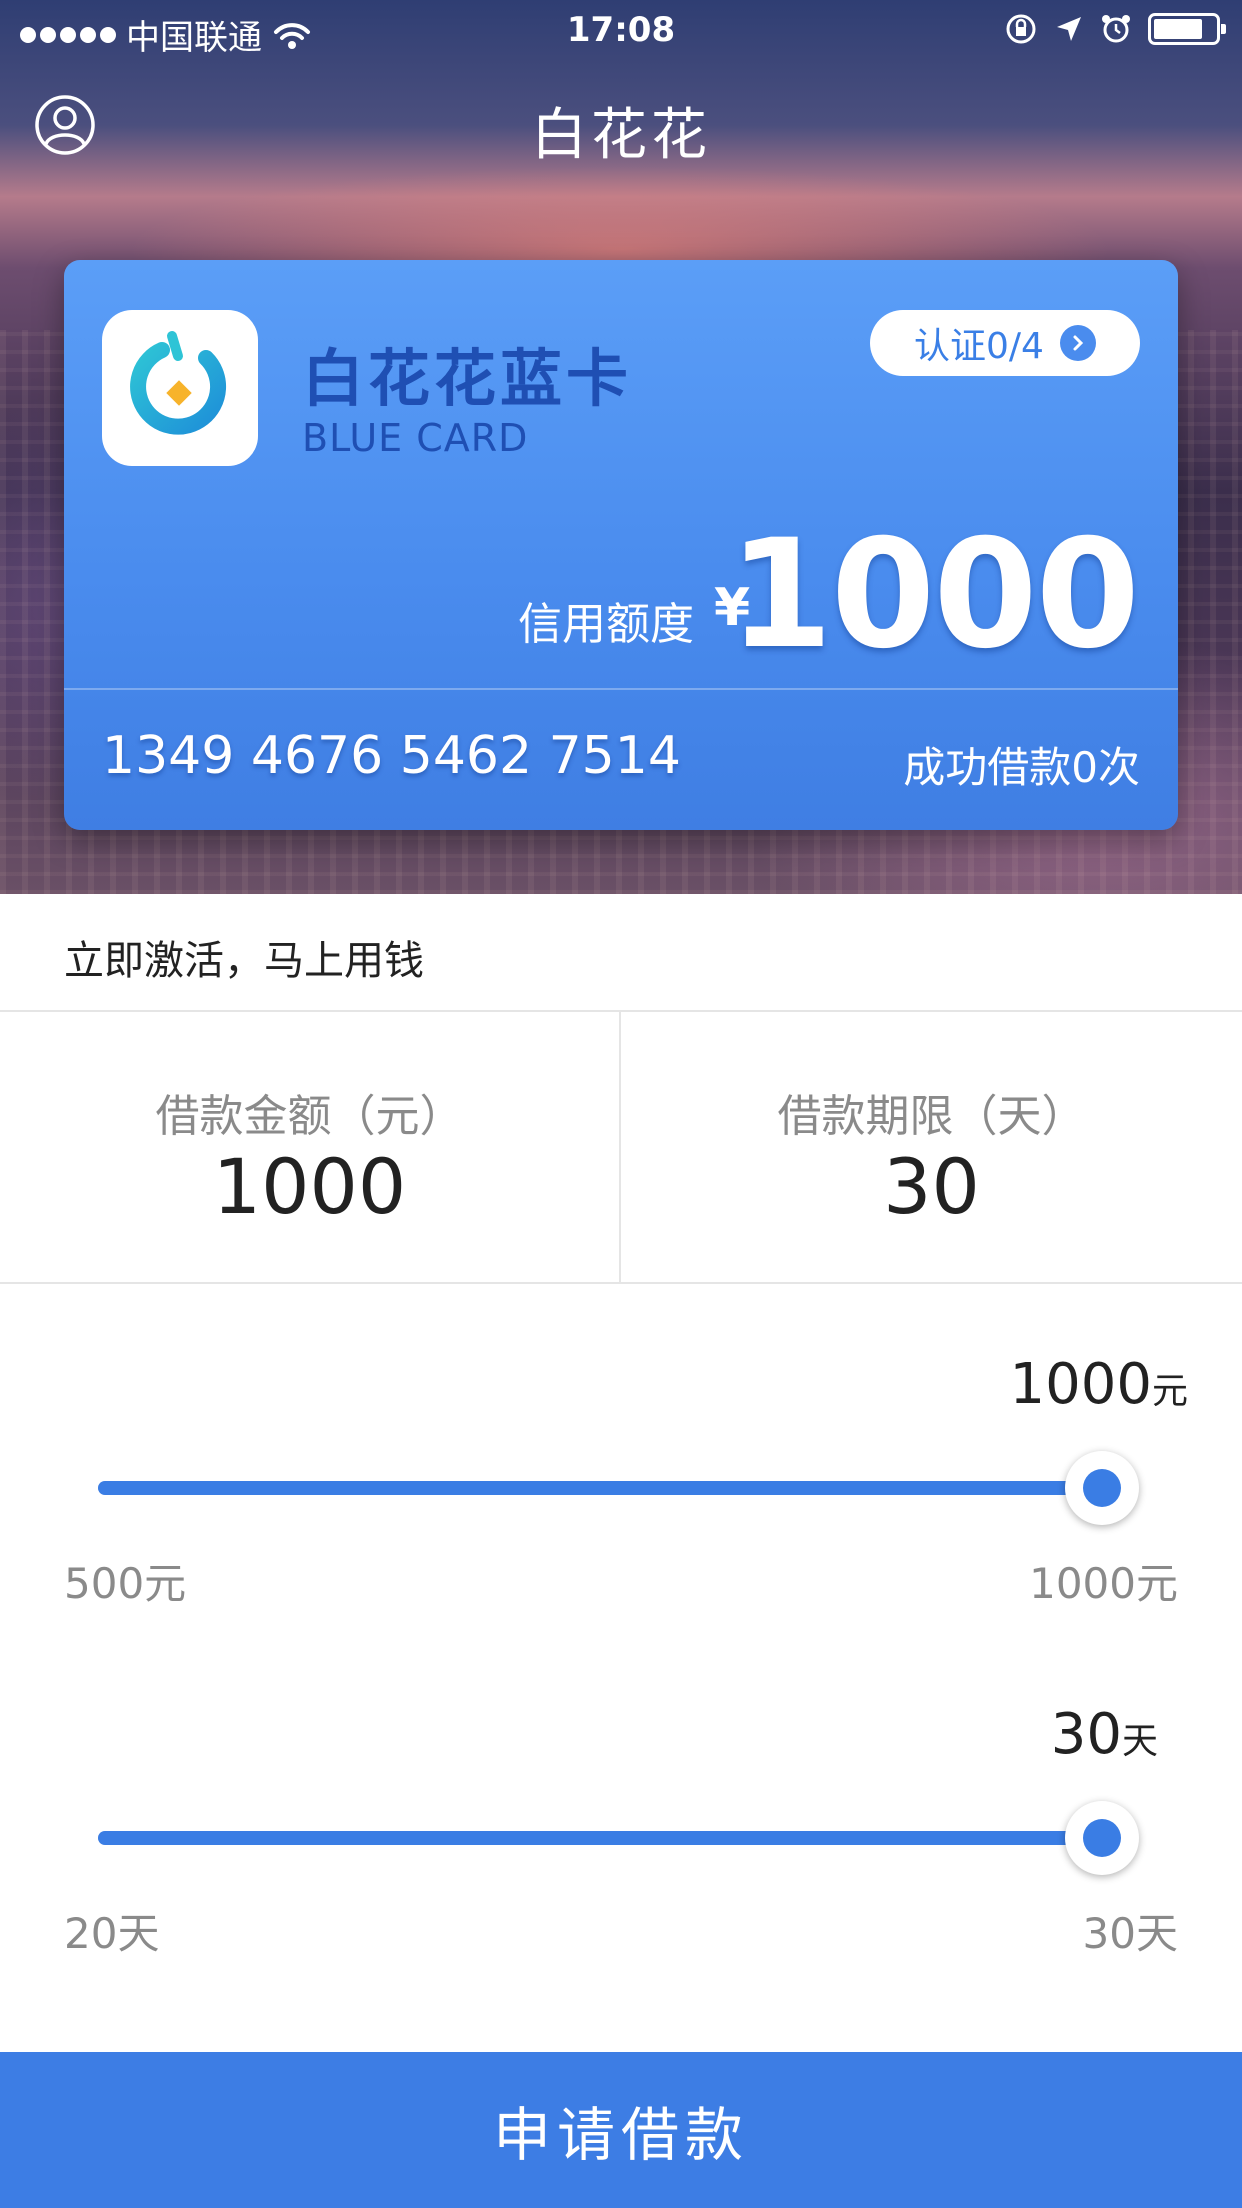 This screenshot has width=1242, height=2208. I want to click on amount-slider-unit: 元, so click(1169, 1391).